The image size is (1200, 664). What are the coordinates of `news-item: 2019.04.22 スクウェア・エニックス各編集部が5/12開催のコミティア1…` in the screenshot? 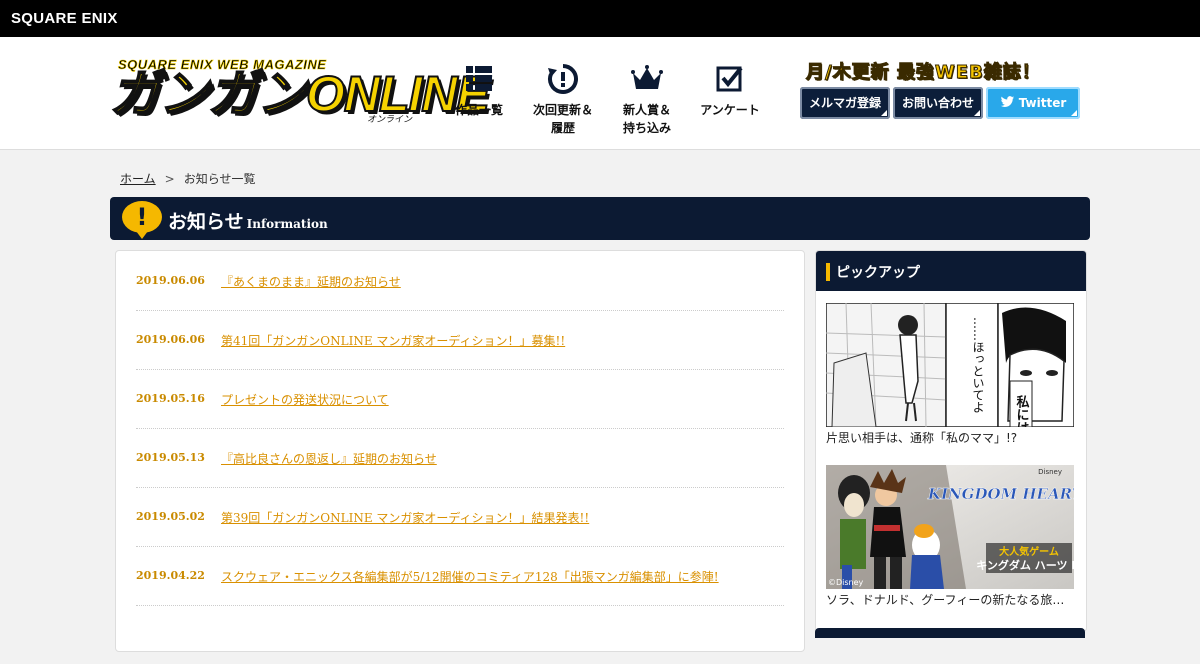 It's located at (460, 576).